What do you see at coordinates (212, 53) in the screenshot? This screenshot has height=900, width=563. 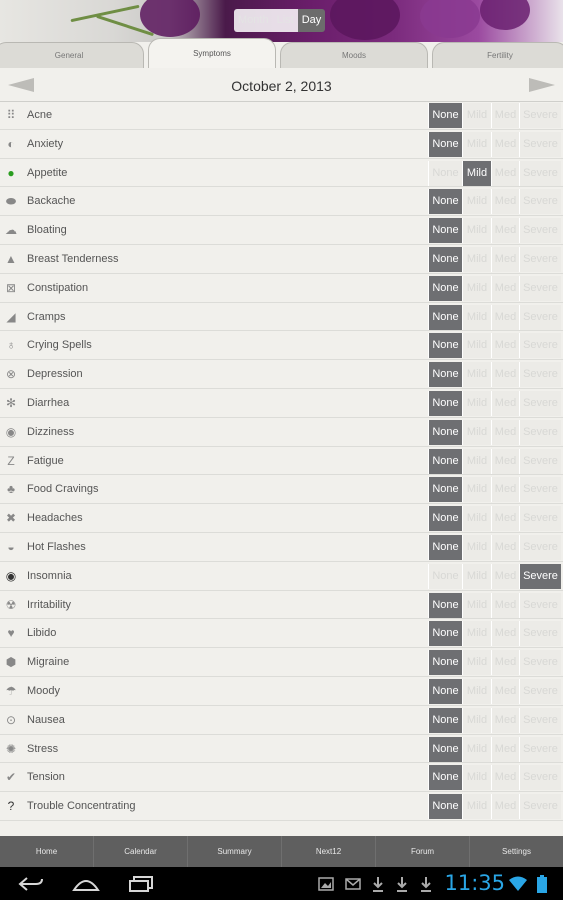 I see `tab-symptoms: Symptoms` at bounding box center [212, 53].